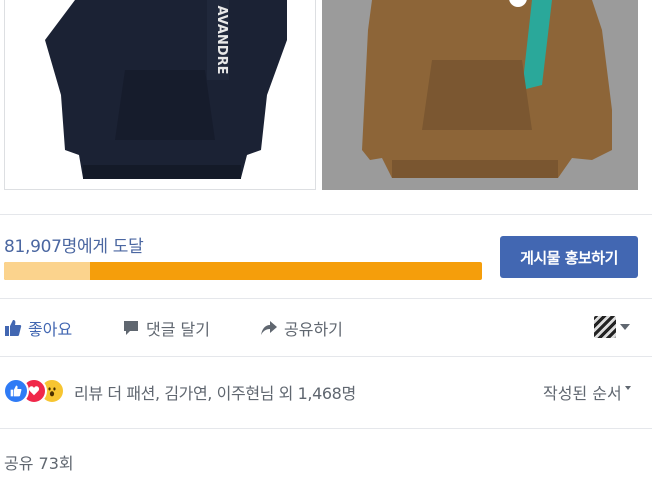 Image resolution: width=652 pixels, height=488 pixels. Describe the element at coordinates (582, 393) in the screenshot. I see `sort-label: 작성된 순서` at that location.